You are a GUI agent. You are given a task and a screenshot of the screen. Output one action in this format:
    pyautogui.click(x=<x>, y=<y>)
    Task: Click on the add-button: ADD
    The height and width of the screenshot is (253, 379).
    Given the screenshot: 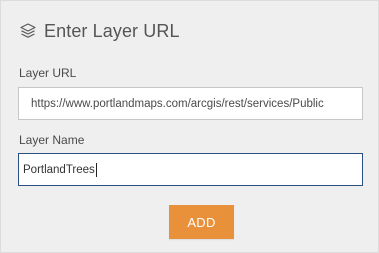 What is the action you would take?
    pyautogui.click(x=201, y=222)
    